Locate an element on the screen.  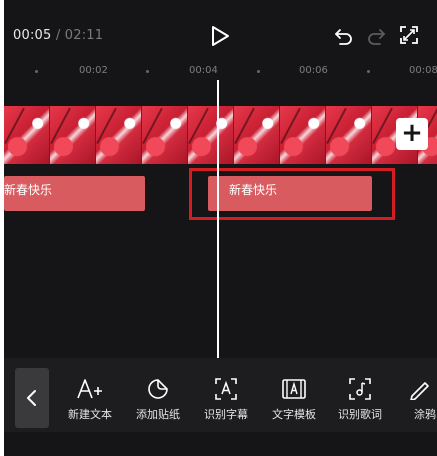
tool-label: 涂鸦 is located at coordinates (425, 414).